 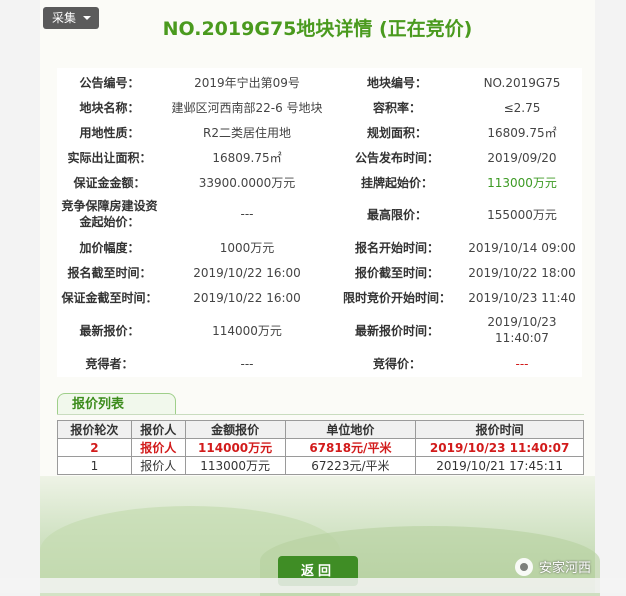 I want to click on value-winner: ---, so click(x=247, y=363).